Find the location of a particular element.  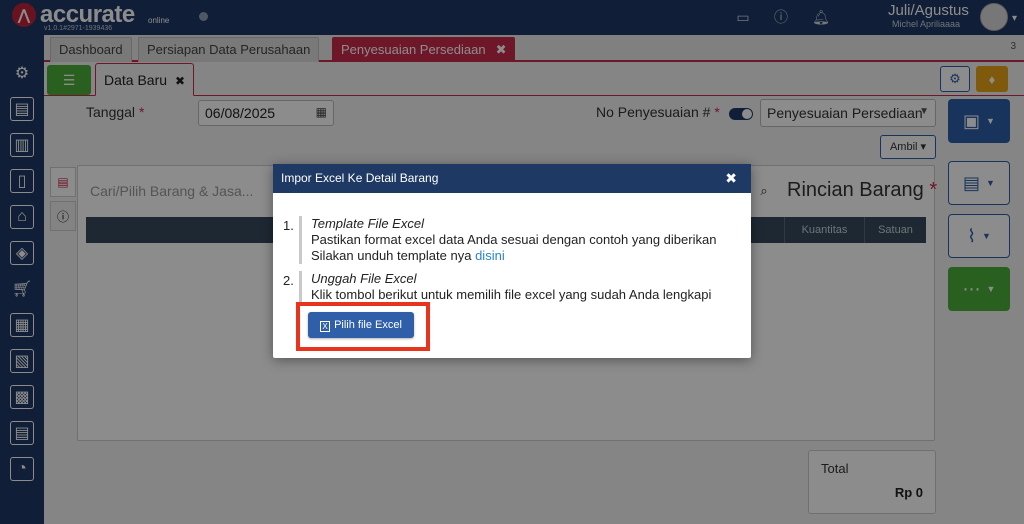

step-title: Template File Excel is located at coordinates (367, 223).